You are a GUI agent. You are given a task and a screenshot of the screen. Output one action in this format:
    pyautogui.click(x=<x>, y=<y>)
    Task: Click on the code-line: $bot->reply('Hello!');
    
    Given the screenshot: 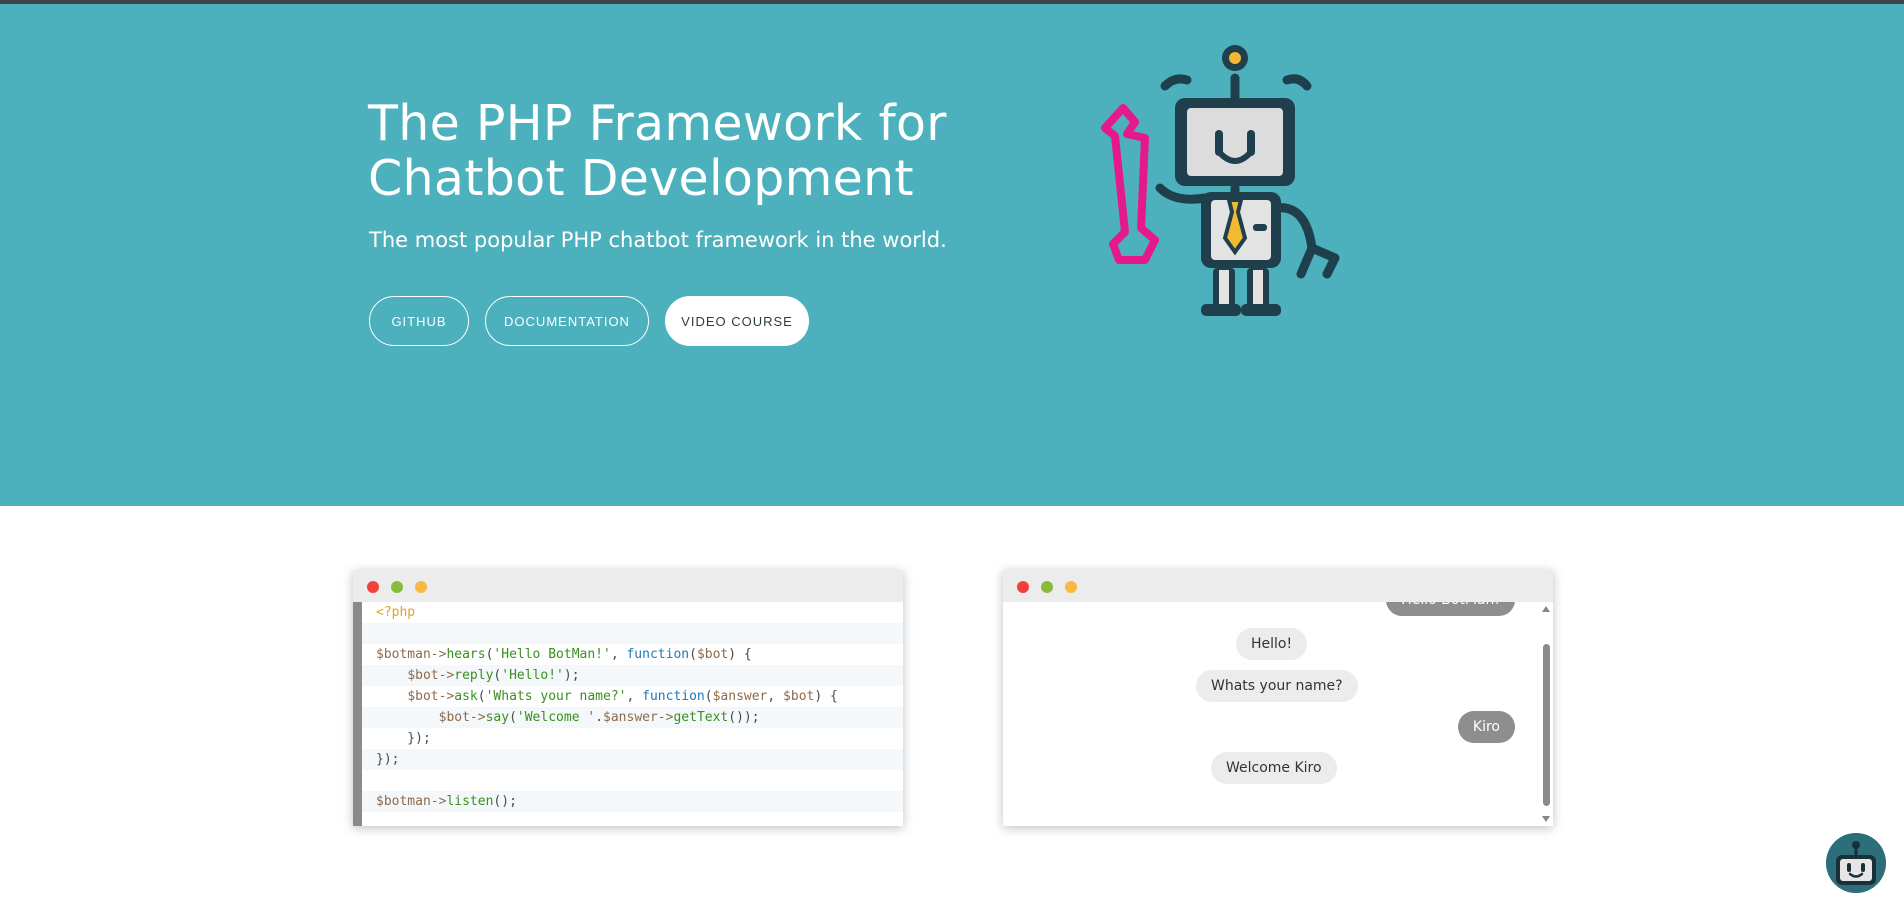 What is the action you would take?
    pyautogui.click(x=632, y=675)
    